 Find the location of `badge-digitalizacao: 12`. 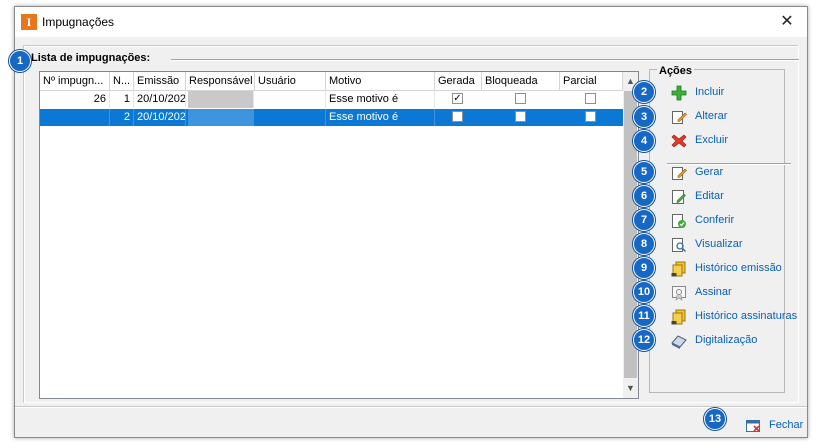

badge-digitalizacao: 12 is located at coordinates (644, 340).